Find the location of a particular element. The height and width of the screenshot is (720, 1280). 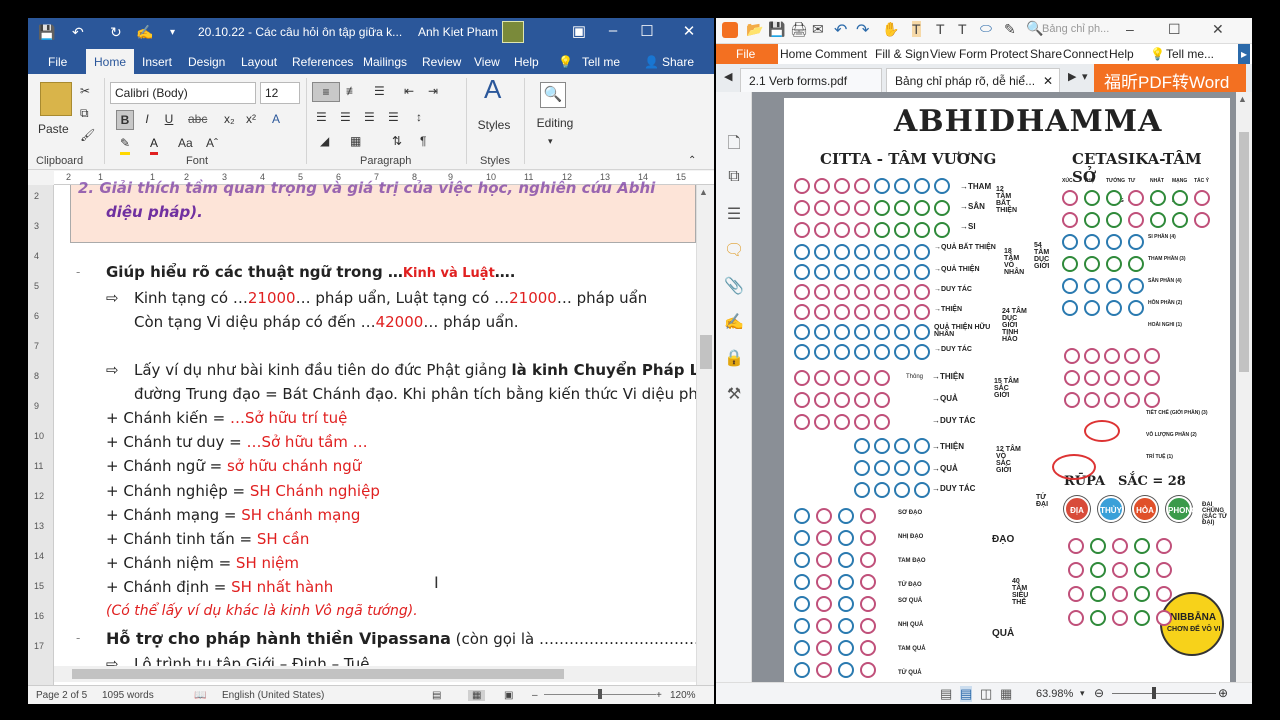

styles-button: Styles is located at coordinates (494, 125).